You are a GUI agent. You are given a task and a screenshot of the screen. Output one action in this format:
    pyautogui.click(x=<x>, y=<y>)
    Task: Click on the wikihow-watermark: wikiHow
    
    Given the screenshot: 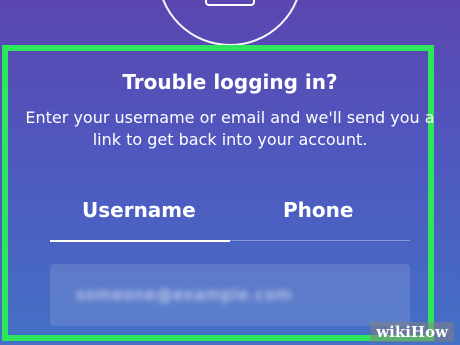 What is the action you would take?
    pyautogui.click(x=412, y=332)
    